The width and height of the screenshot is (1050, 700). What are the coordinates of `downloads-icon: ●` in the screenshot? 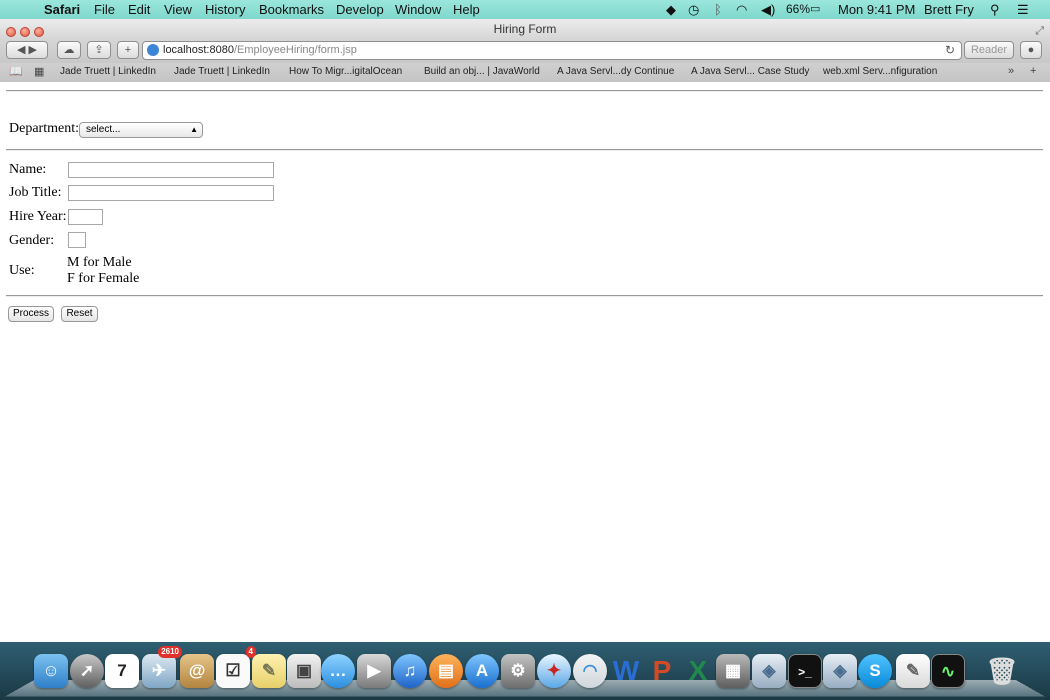 It's located at (1031, 50).